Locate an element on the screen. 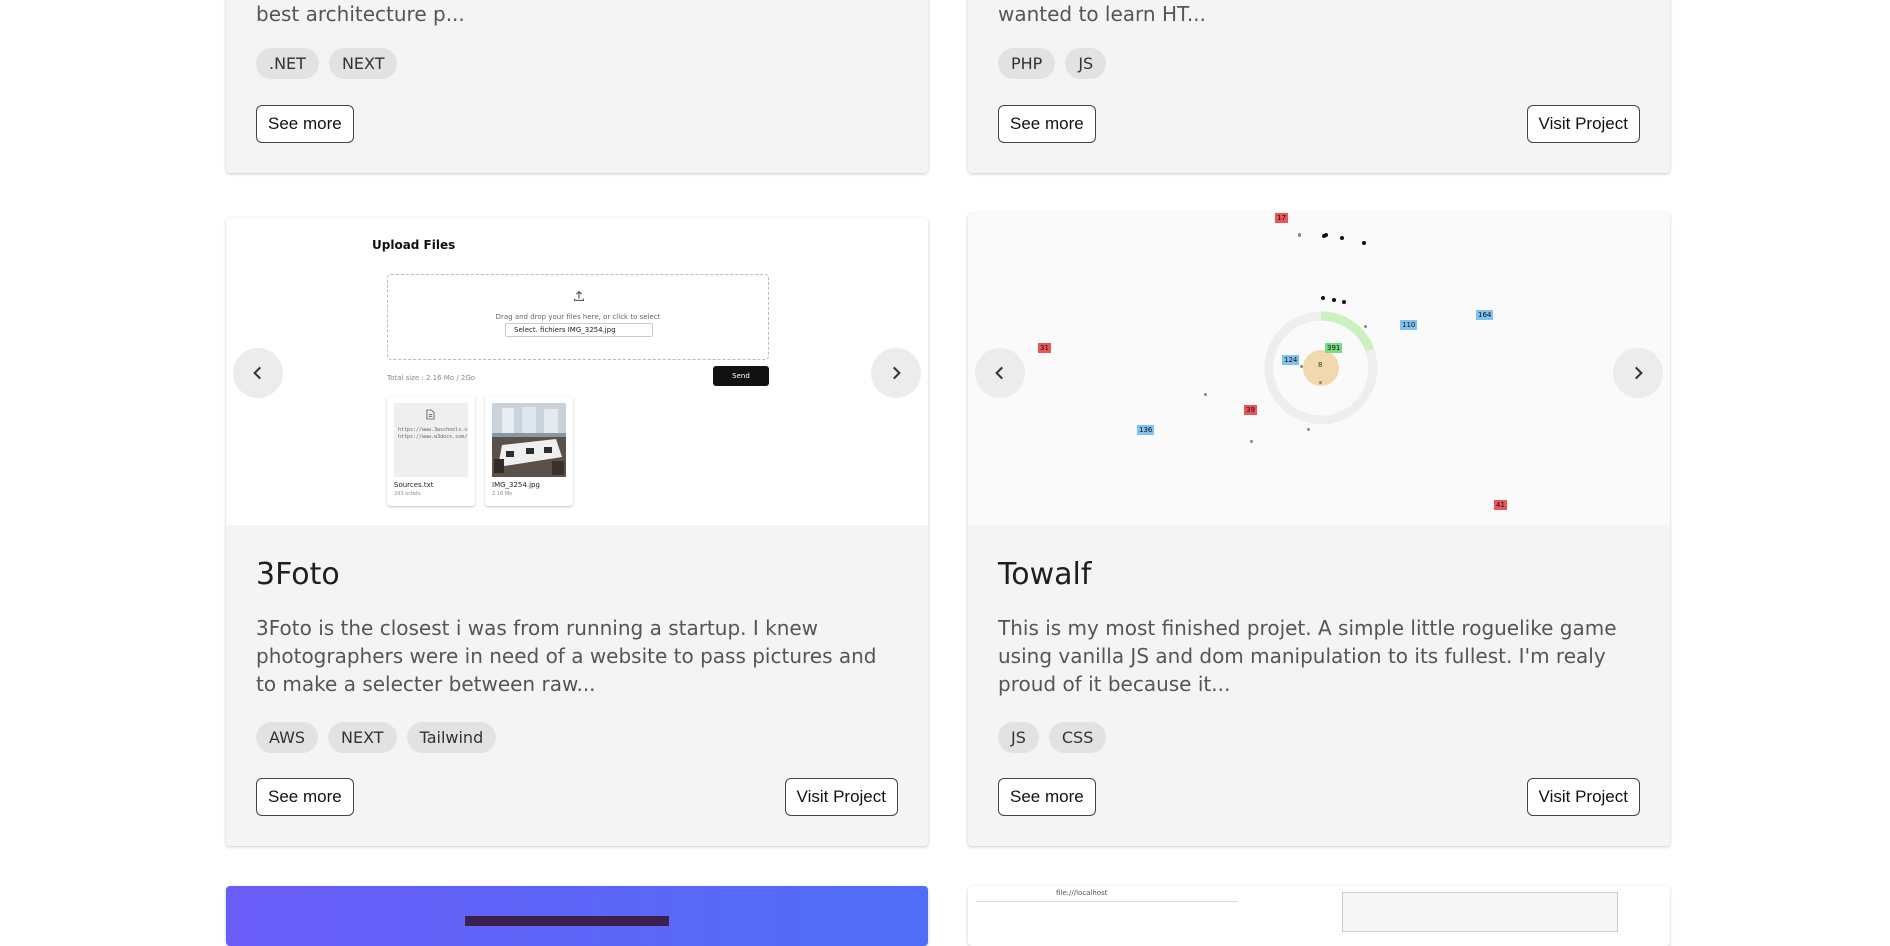  game-arena is located at coordinates (1321, 368).